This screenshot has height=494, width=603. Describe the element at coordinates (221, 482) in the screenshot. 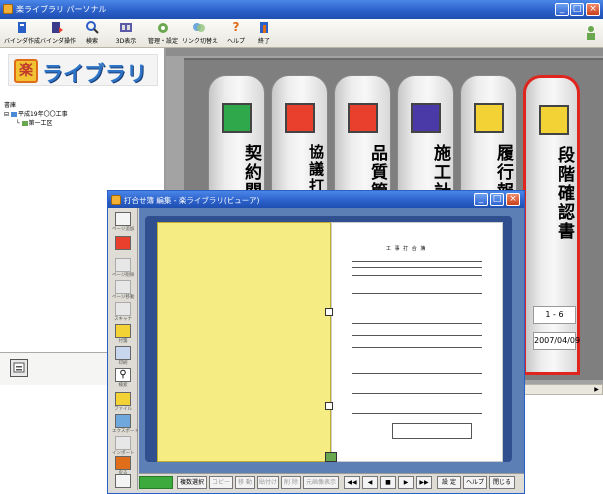

I see `copy-button: コピー` at that location.